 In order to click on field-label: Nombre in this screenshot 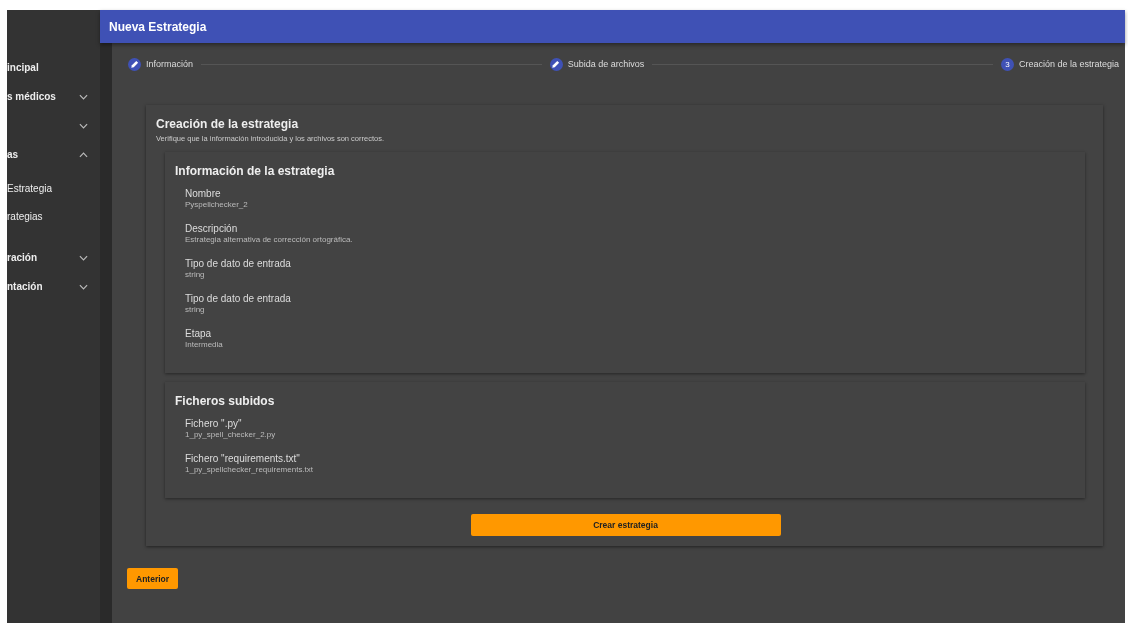, I will do `click(203, 193)`.